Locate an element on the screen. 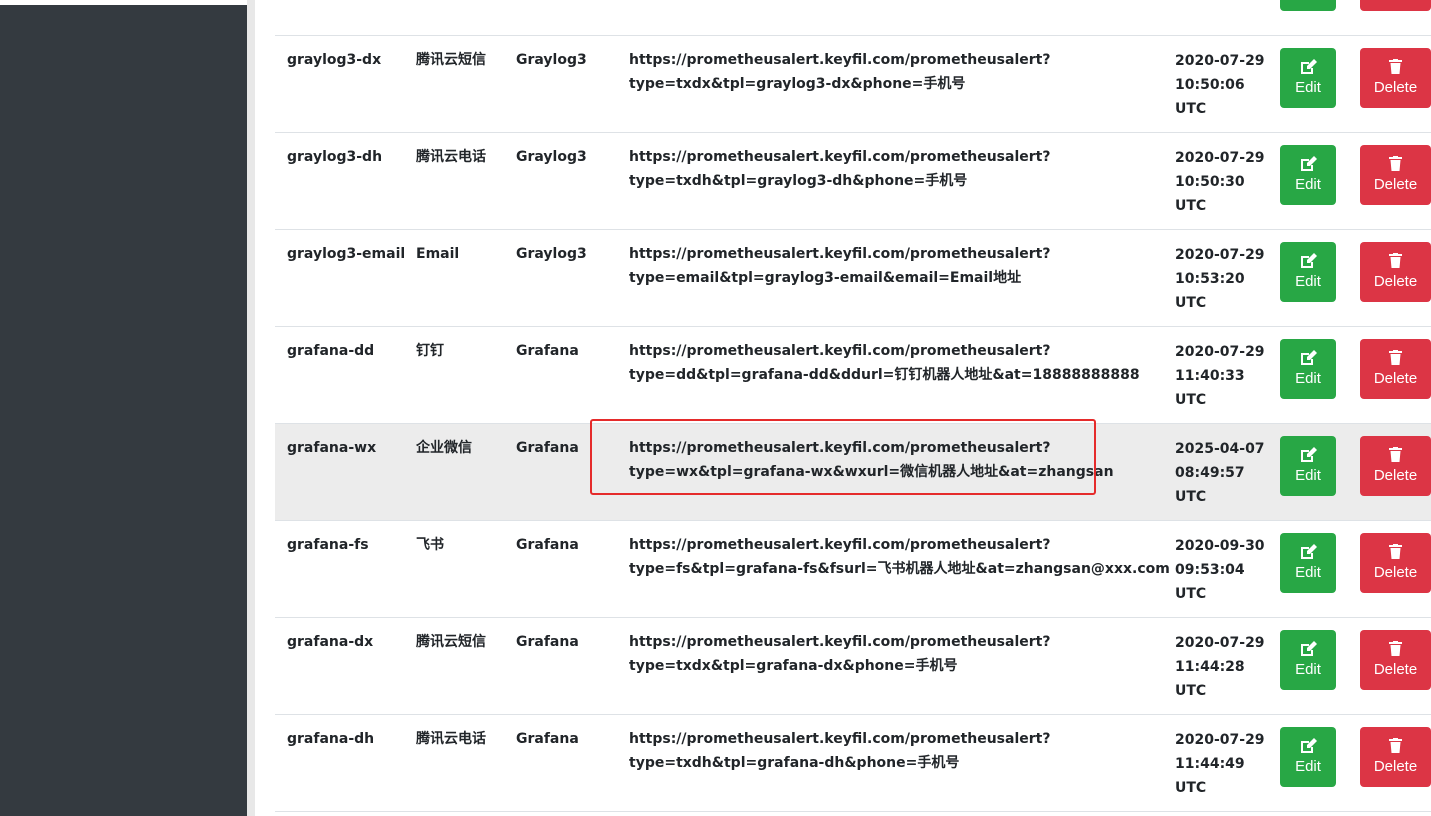 This screenshot has width=1431, height=816. template-name: graylog3-email is located at coordinates (346, 254).